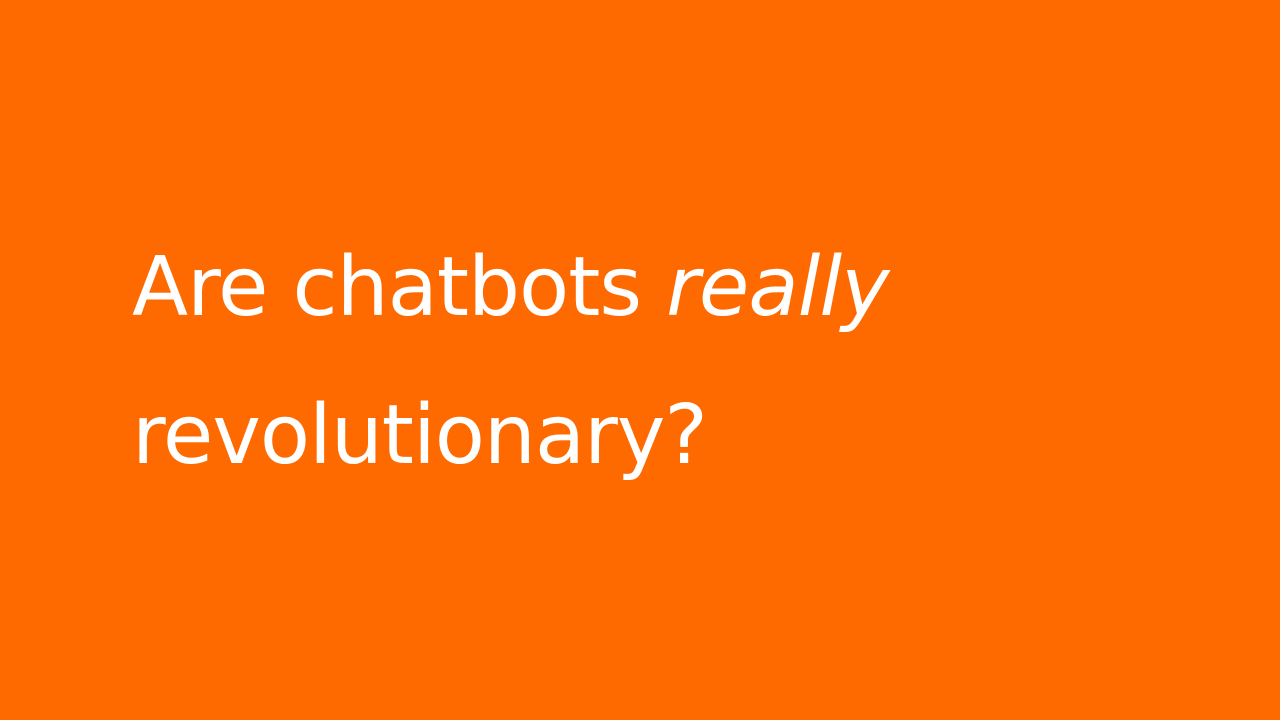 This screenshot has width=1280, height=720. What do you see at coordinates (778, 287) in the screenshot?
I see `headline-emphasis: really` at bounding box center [778, 287].